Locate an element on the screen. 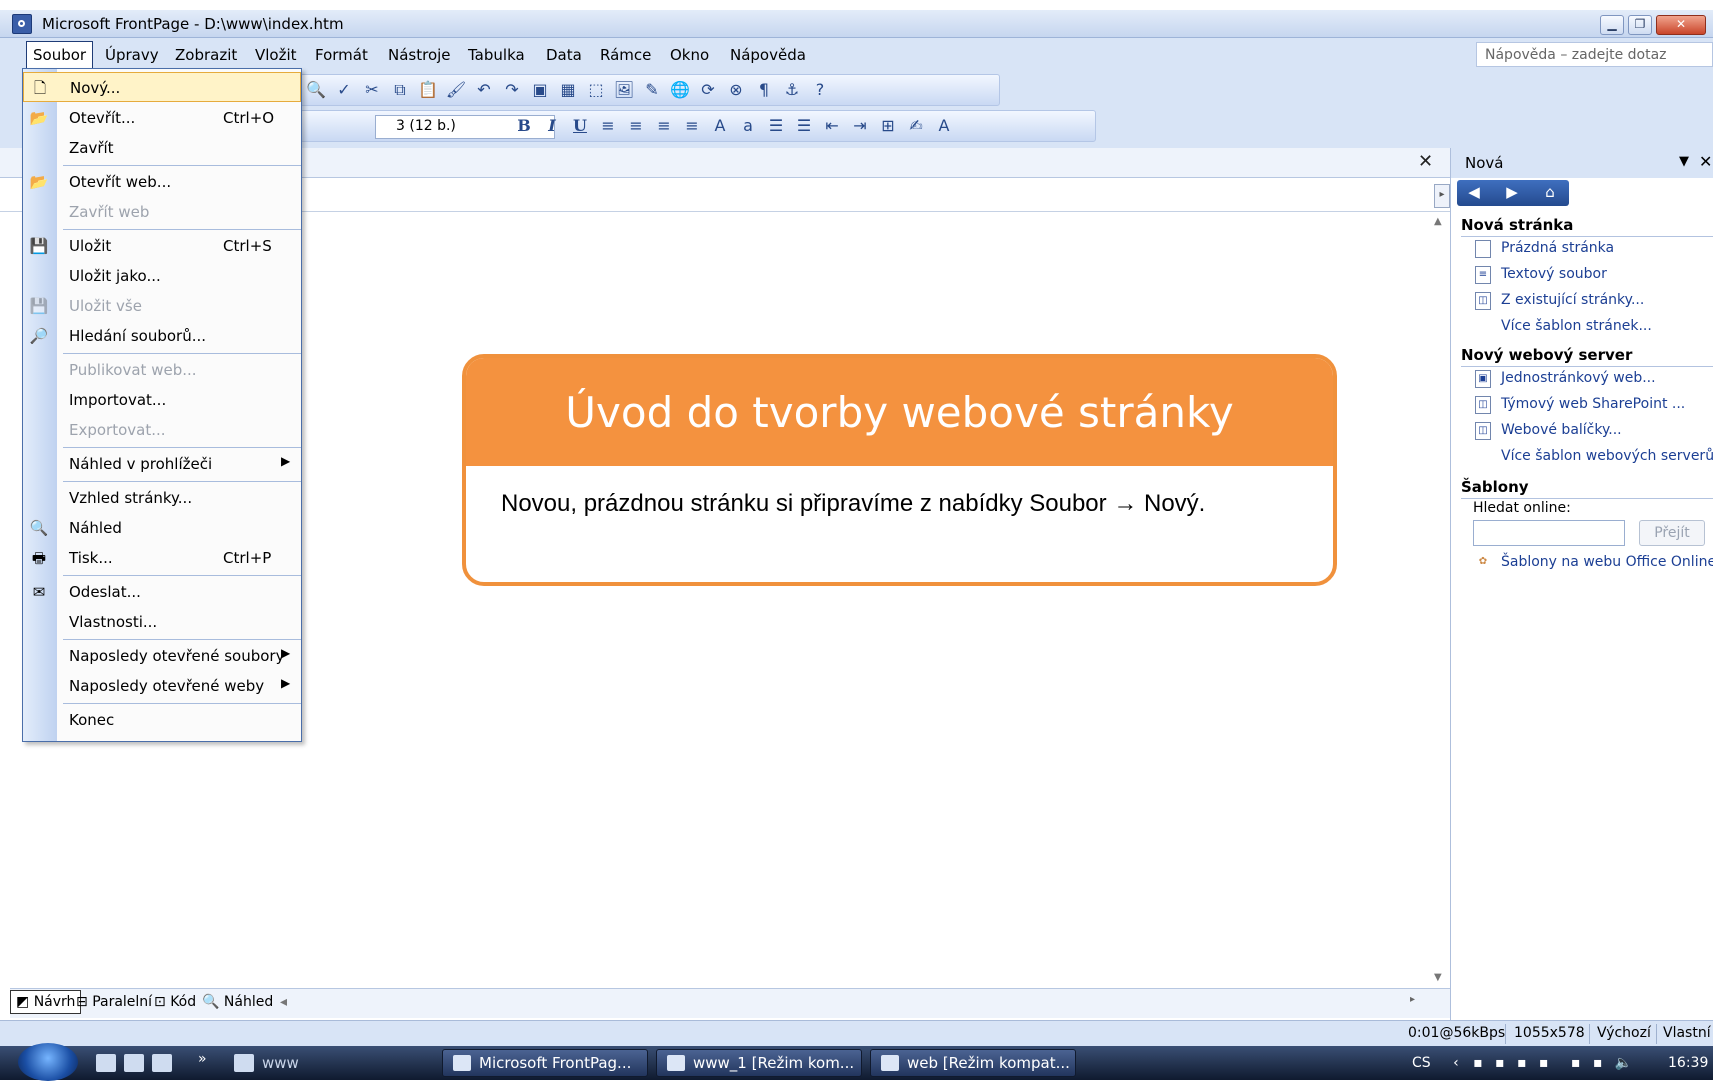 This screenshot has height=1081, width=1713. status-page-size: 1055x578 is located at coordinates (1549, 1033).